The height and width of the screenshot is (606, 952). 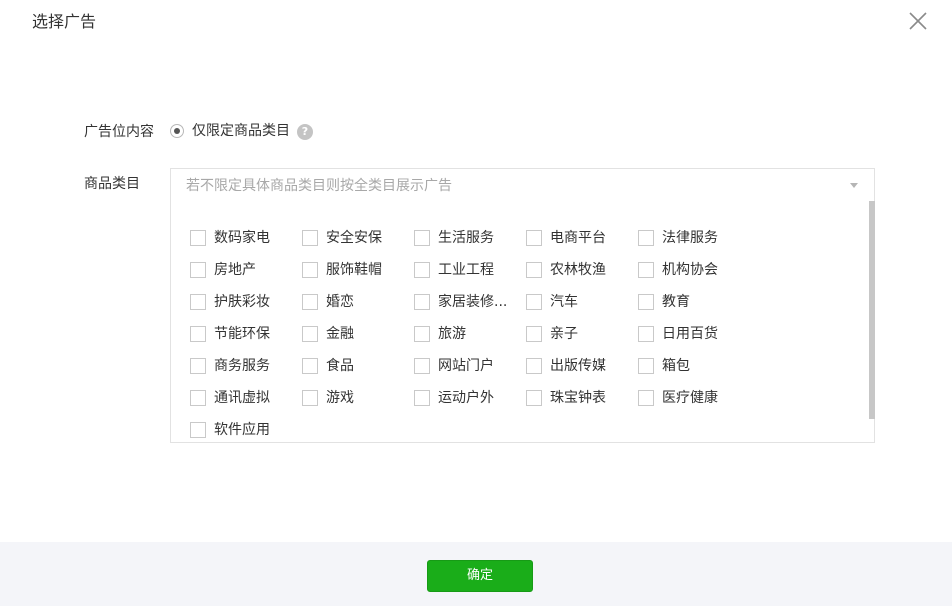 I want to click on category-option-label: 商务服务, so click(x=242, y=366).